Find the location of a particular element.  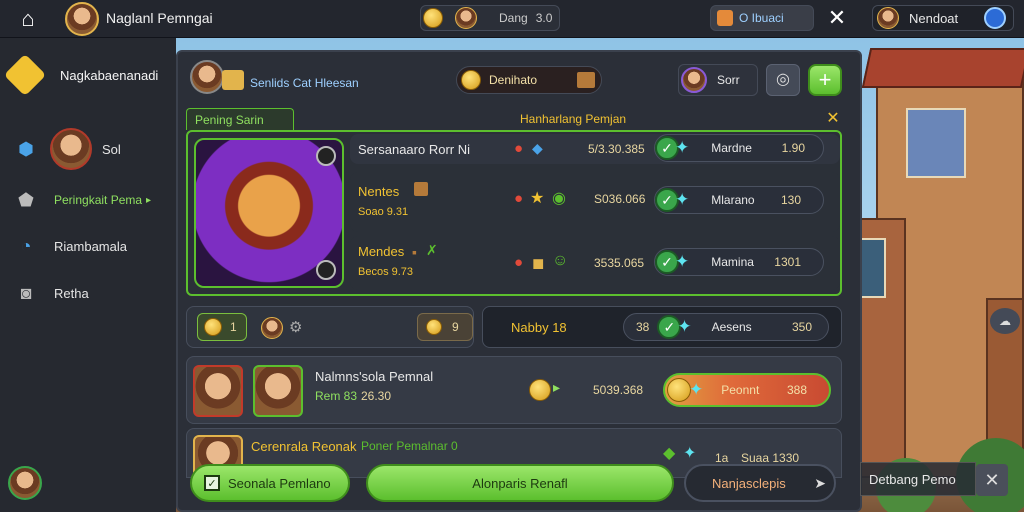

hero-row-button: ✓ ✦ Mlarano 130 is located at coordinates (739, 200).